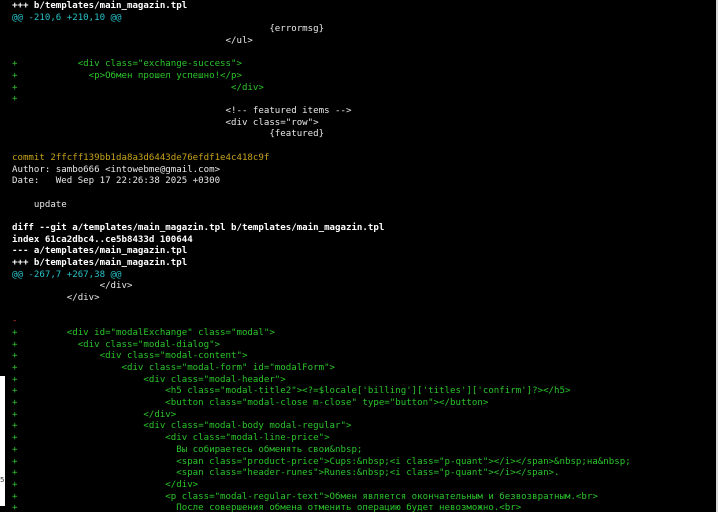 This screenshot has width=718, height=512. Describe the element at coordinates (127, 76) in the screenshot. I see `terminal-line: + <p>Обмен прошел успешно!</p>` at that location.